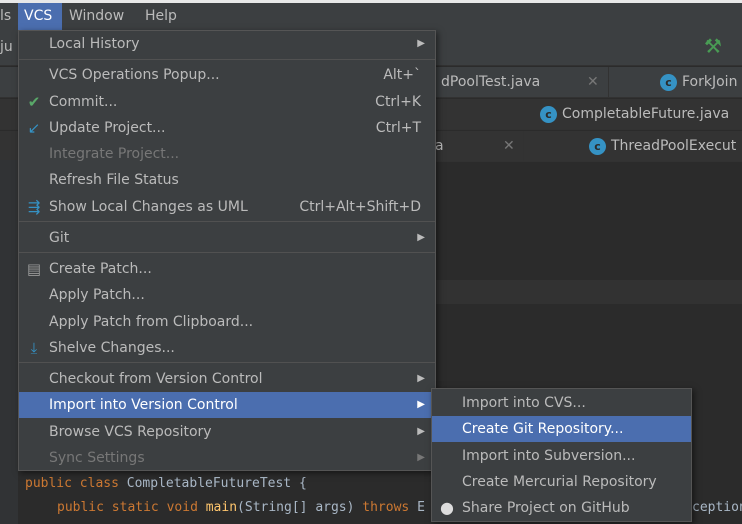  Describe the element at coordinates (9, 342) in the screenshot. I see `editor-gutter` at that location.